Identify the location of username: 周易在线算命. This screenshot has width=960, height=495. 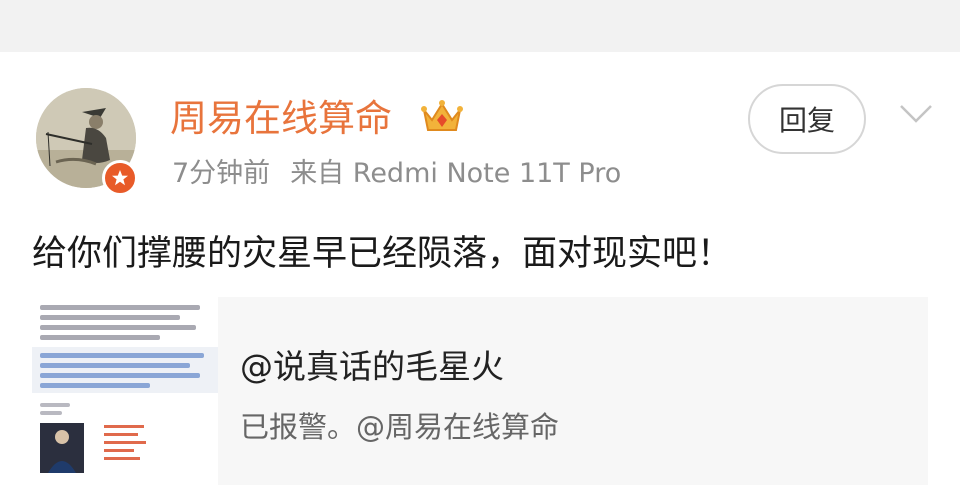
(281, 119).